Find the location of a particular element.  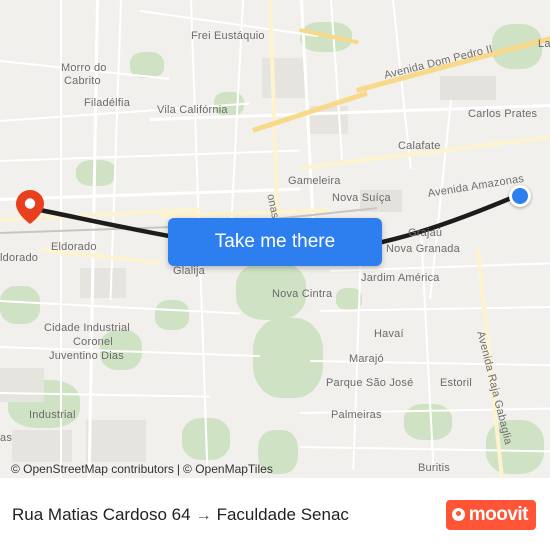

place-label: Nova Granada is located at coordinates (423, 249).